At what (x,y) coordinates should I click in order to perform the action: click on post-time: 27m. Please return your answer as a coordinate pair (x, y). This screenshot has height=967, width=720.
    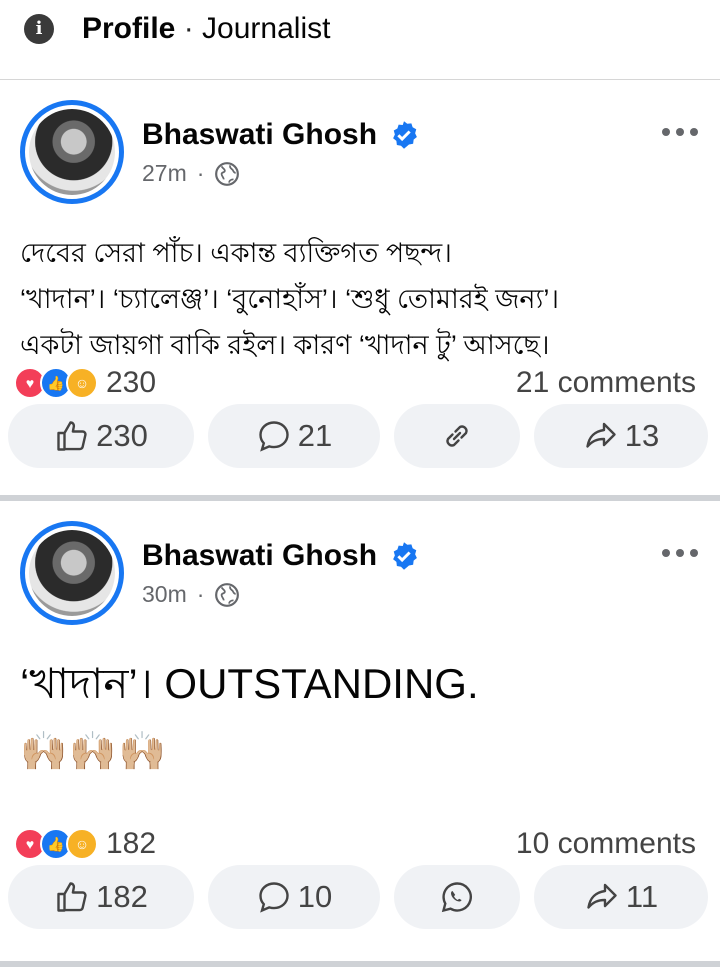
    Looking at the image, I should click on (164, 173).